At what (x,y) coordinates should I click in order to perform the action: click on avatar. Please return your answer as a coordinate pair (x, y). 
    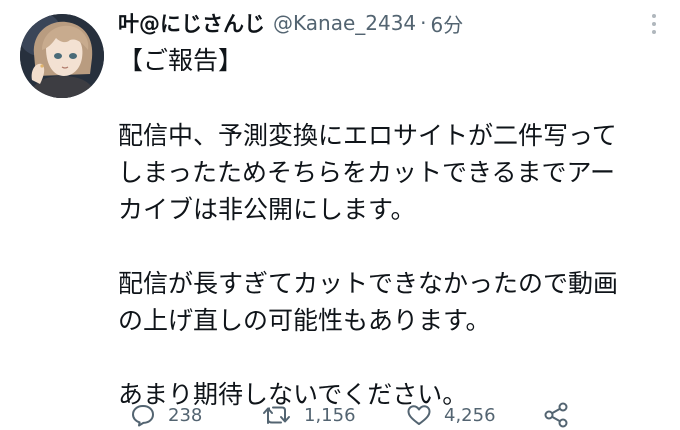
    Looking at the image, I should click on (62, 56).